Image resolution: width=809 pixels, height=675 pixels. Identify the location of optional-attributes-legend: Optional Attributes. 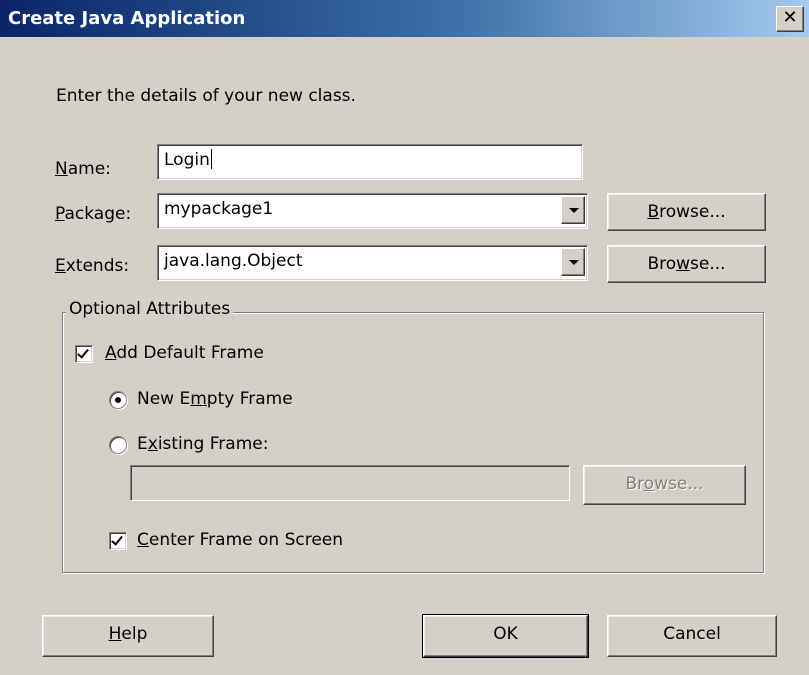
(150, 309).